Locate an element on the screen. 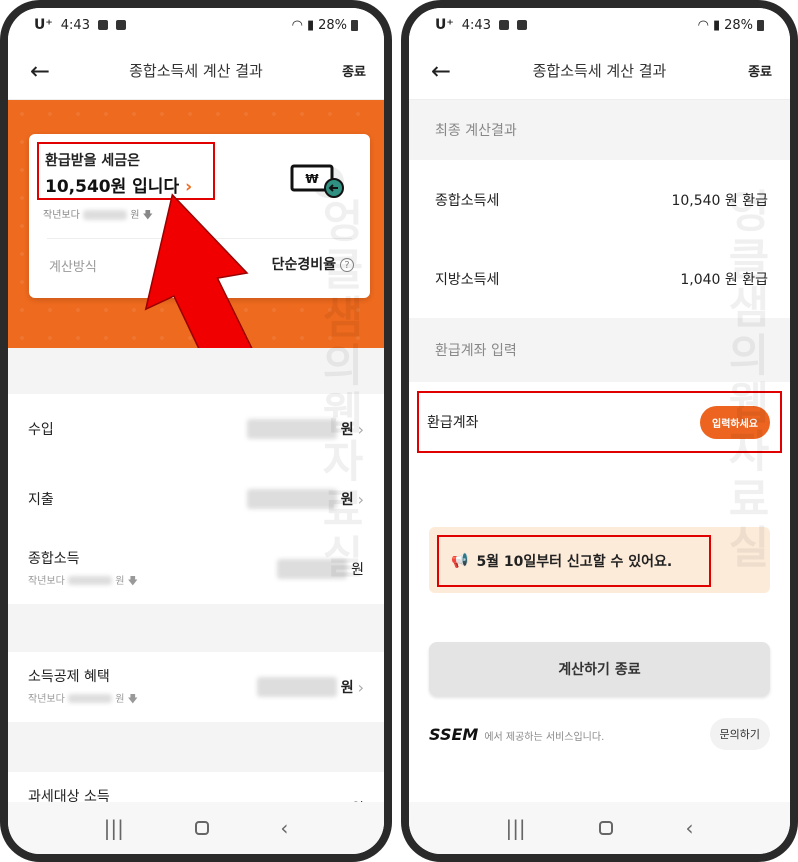 The height and width of the screenshot is (862, 798). notice-text: 5월 10일부터 신고할 수 있어요. is located at coordinates (574, 562).